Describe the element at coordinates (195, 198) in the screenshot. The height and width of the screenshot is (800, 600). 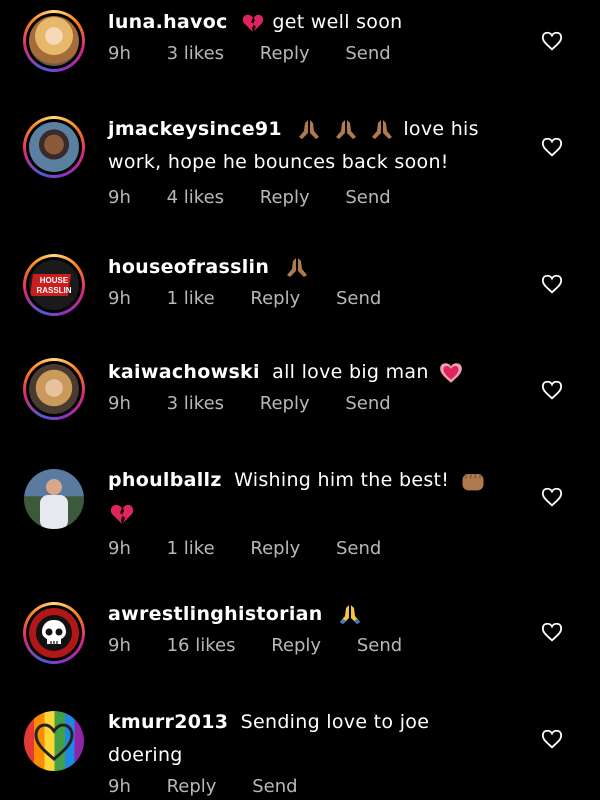
I see `likes-count: 4 likes` at that location.